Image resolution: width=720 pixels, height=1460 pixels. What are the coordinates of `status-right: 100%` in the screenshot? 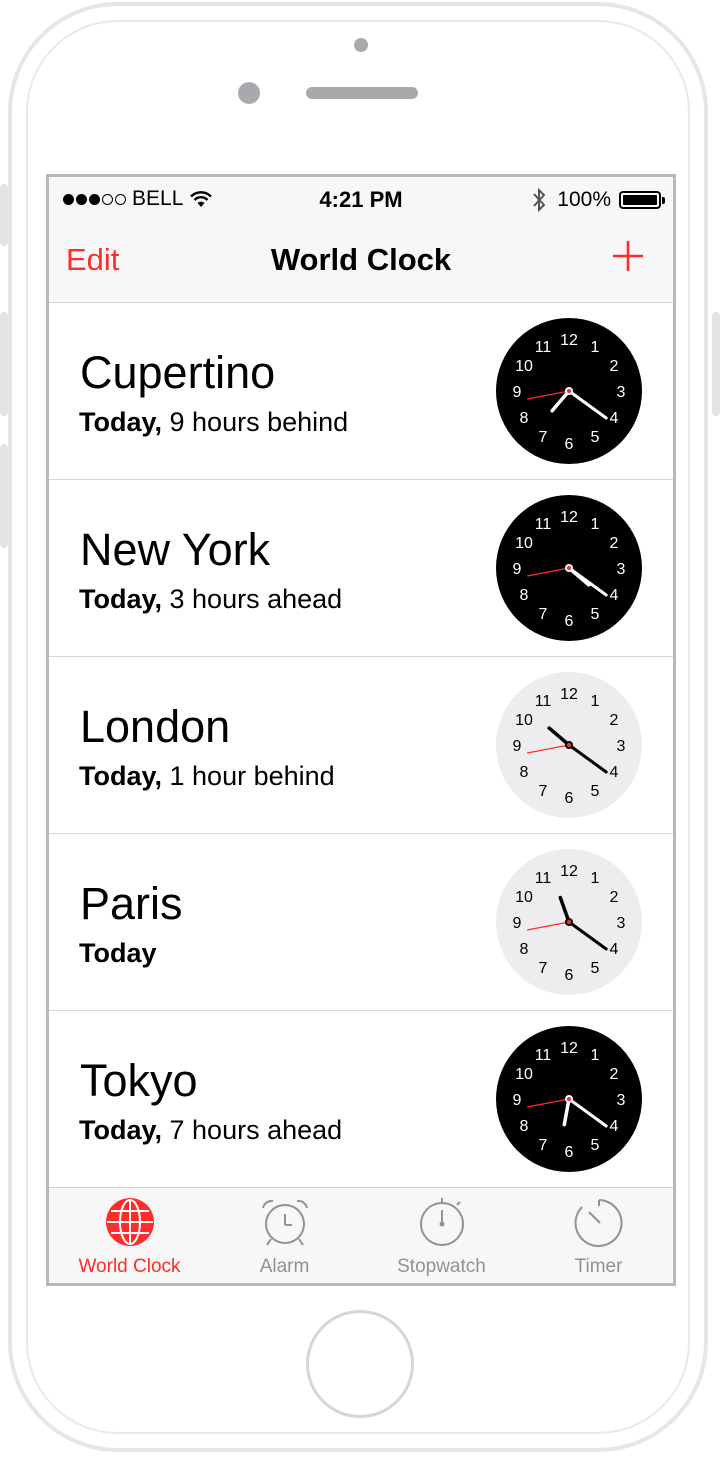 It's located at (598, 200).